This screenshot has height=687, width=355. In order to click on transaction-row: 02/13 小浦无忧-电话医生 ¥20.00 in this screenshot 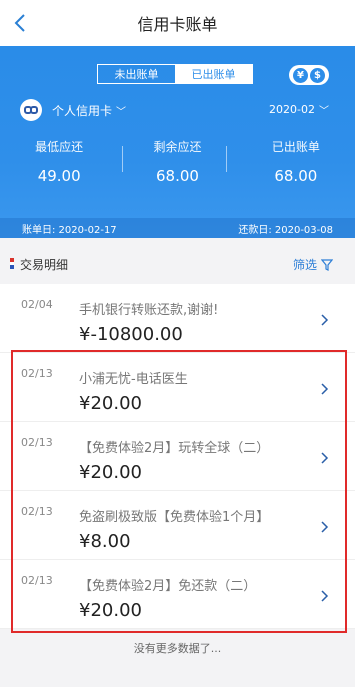, I will do `click(177, 387)`.